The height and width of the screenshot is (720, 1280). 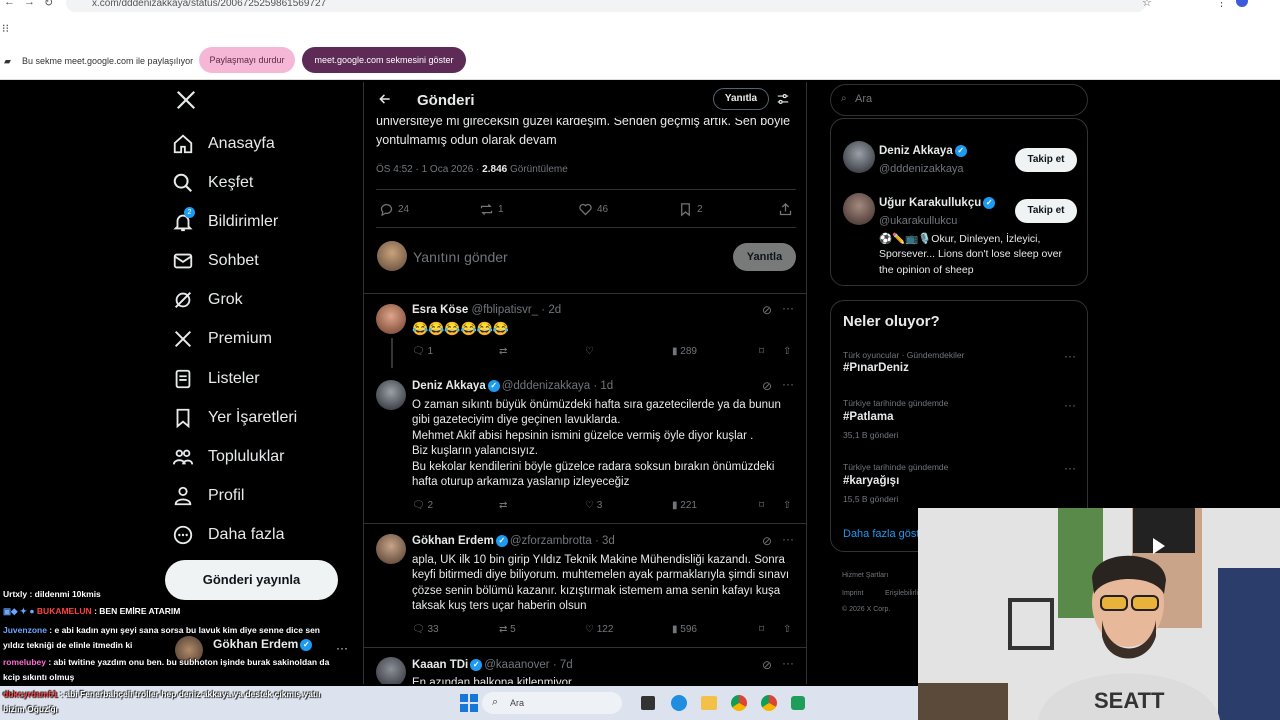 What do you see at coordinates (208, 496) in the screenshot?
I see `nav-profile: Profil` at bounding box center [208, 496].